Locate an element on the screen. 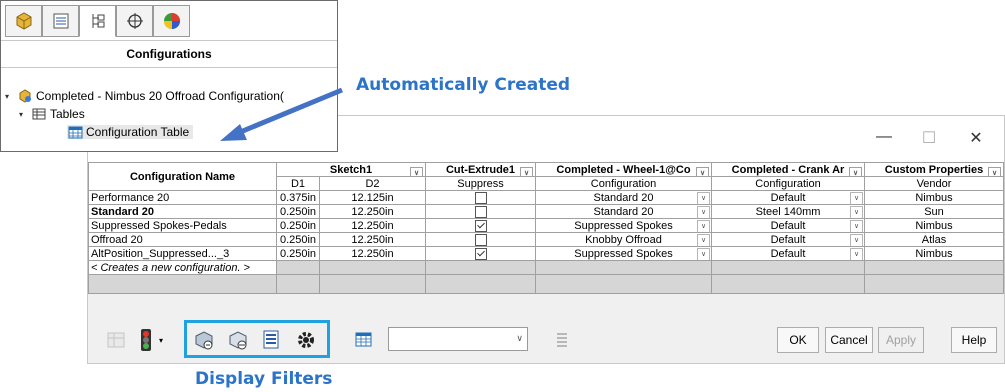  display-manager-icon is located at coordinates (171, 21).